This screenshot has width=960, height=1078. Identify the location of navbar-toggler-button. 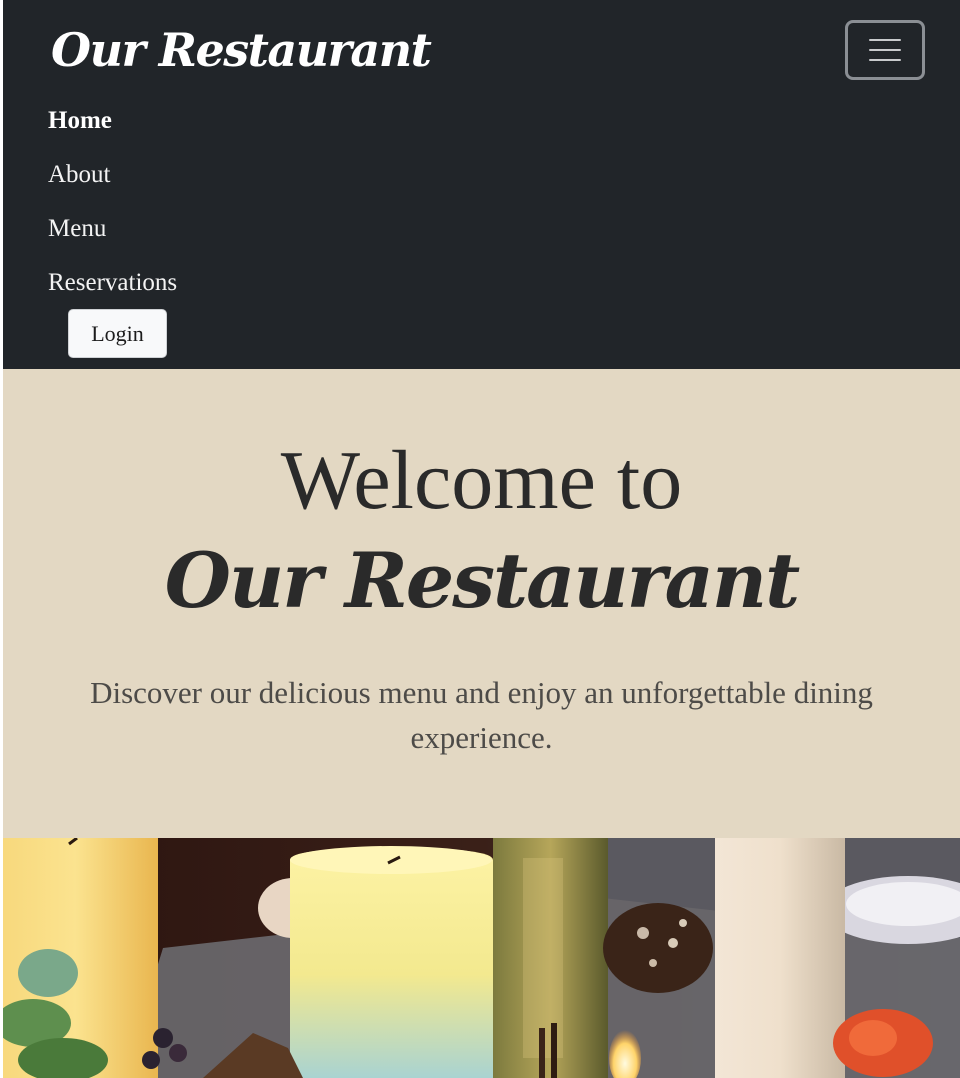
(885, 50).